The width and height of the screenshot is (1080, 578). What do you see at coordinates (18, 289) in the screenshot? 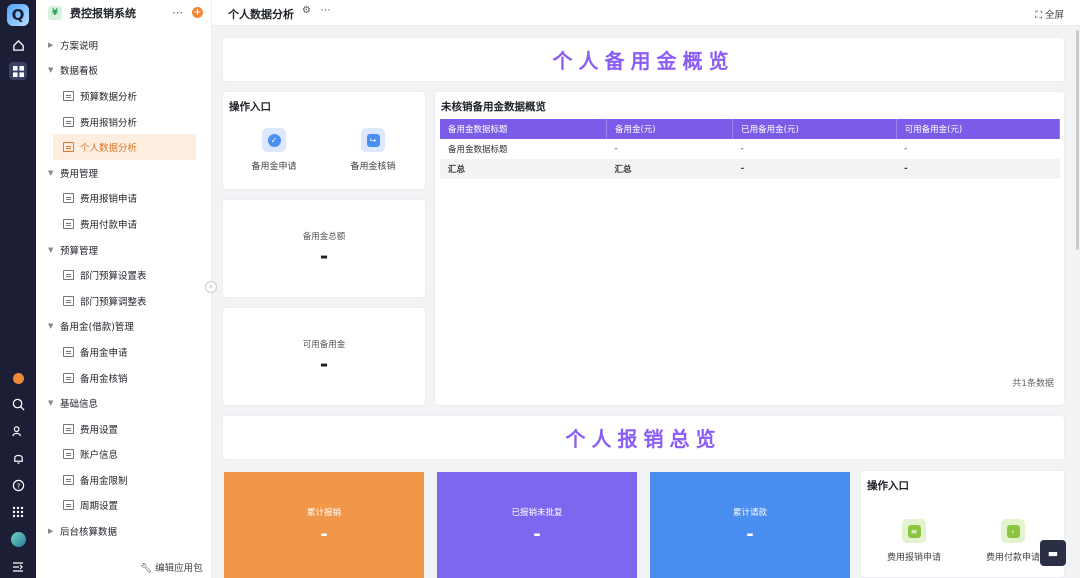
I see `nav-rail: Q ?` at bounding box center [18, 289].